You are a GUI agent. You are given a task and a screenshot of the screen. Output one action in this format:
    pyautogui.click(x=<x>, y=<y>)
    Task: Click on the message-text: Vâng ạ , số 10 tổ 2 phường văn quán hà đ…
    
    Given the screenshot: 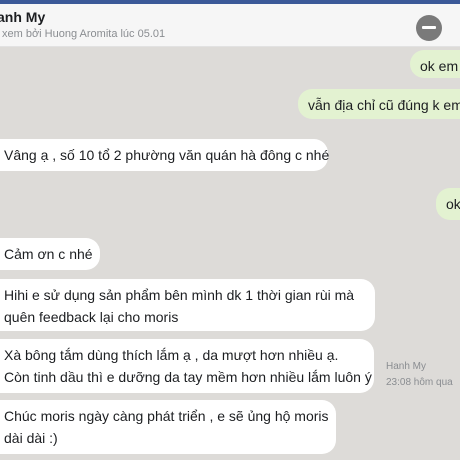 What is the action you would take?
    pyautogui.click(x=167, y=155)
    